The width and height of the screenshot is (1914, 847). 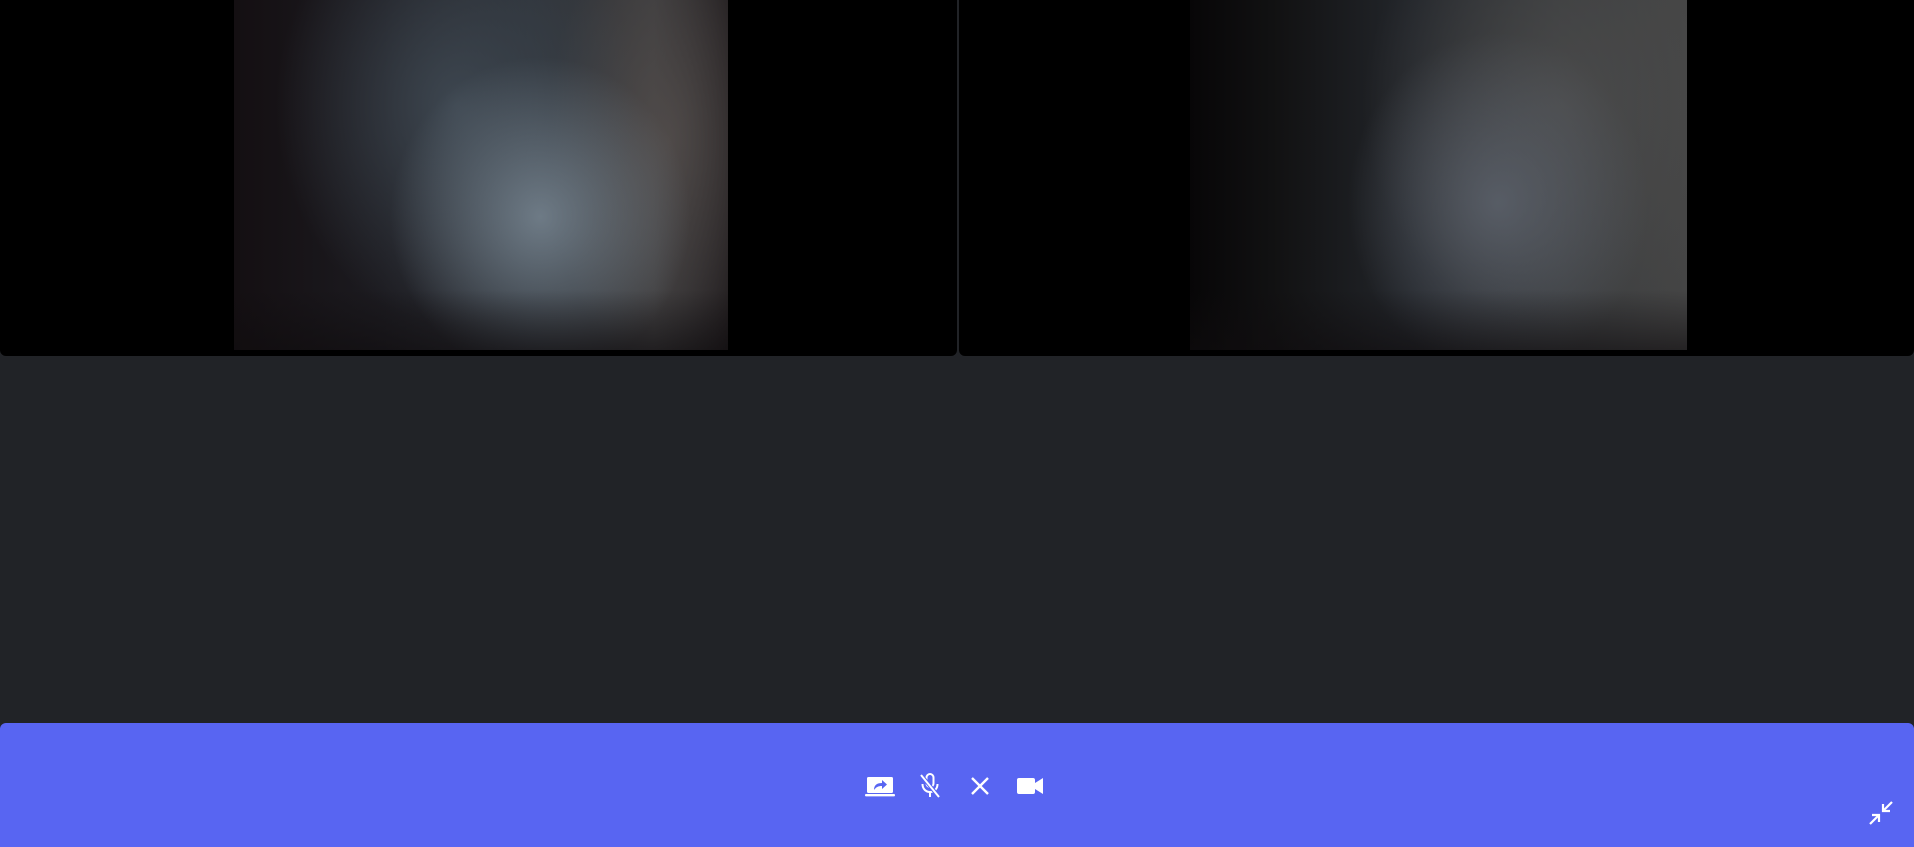 I want to click on close-icon, so click(x=980, y=786).